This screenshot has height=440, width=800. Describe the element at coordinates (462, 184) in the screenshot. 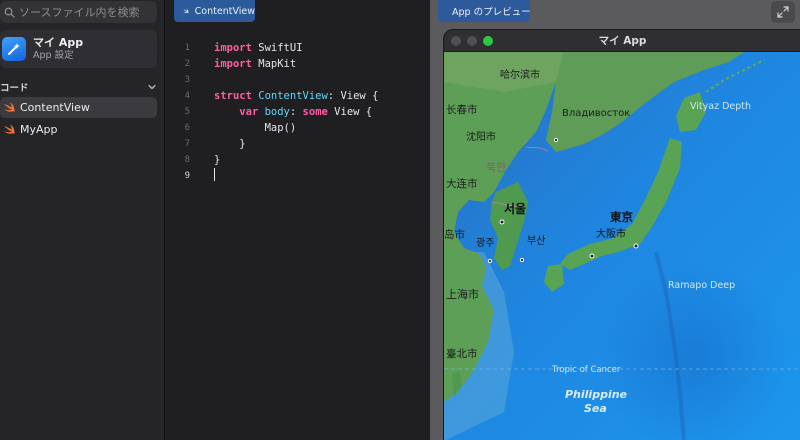

I see `map-label: 大连市` at that location.